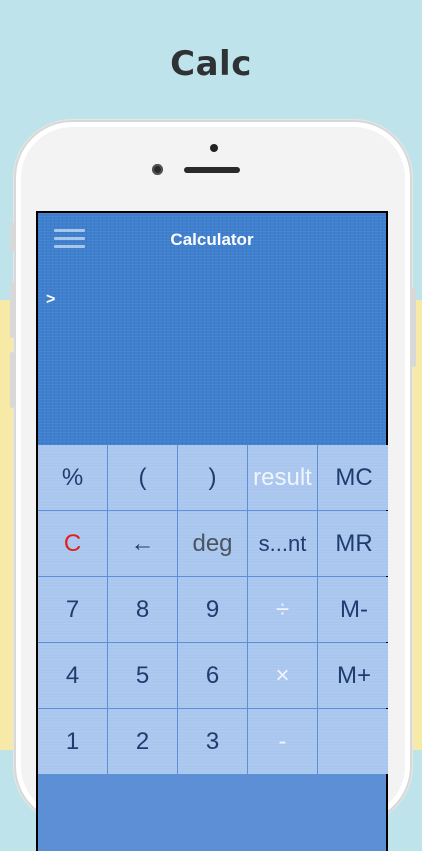 The image size is (422, 851). Describe the element at coordinates (142, 741) in the screenshot. I see `key-2: 2` at that location.